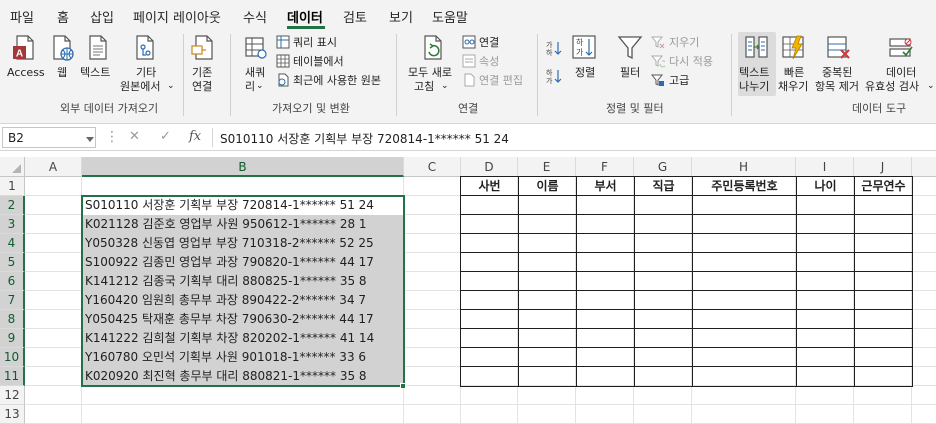  I want to click on flash-fill-label-2: 채우기, so click(793, 86).